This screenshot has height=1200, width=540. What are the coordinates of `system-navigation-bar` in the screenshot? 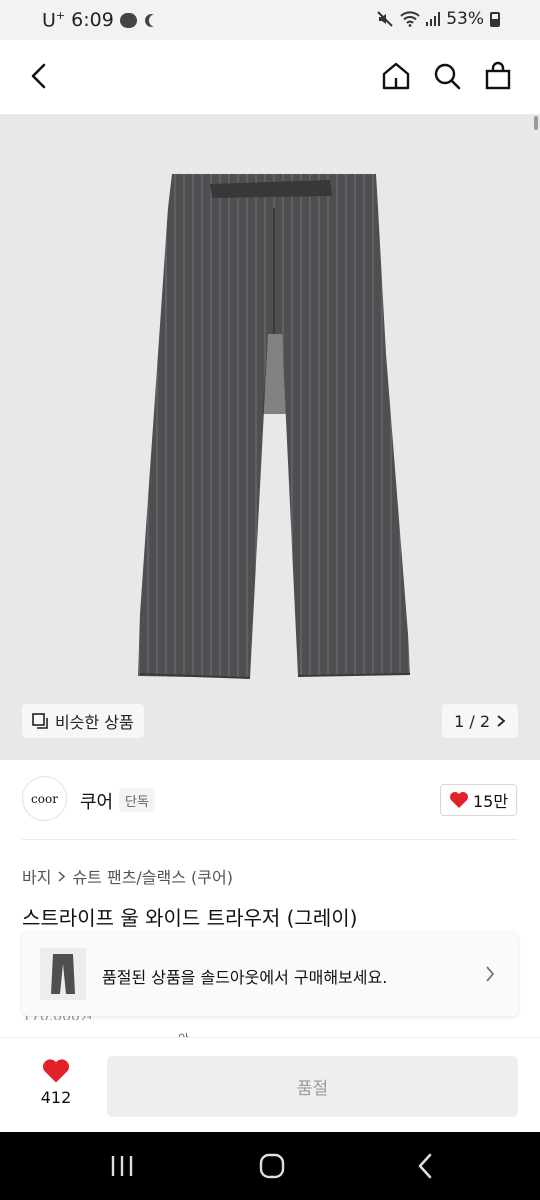 It's located at (270, 1166).